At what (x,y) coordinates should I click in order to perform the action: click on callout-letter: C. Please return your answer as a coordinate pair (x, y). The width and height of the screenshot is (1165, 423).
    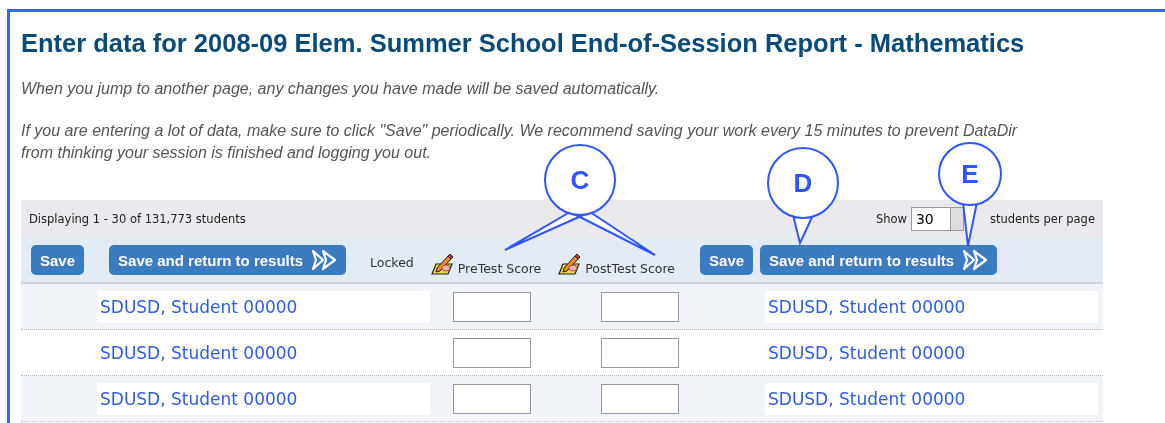
    Looking at the image, I should click on (580, 180).